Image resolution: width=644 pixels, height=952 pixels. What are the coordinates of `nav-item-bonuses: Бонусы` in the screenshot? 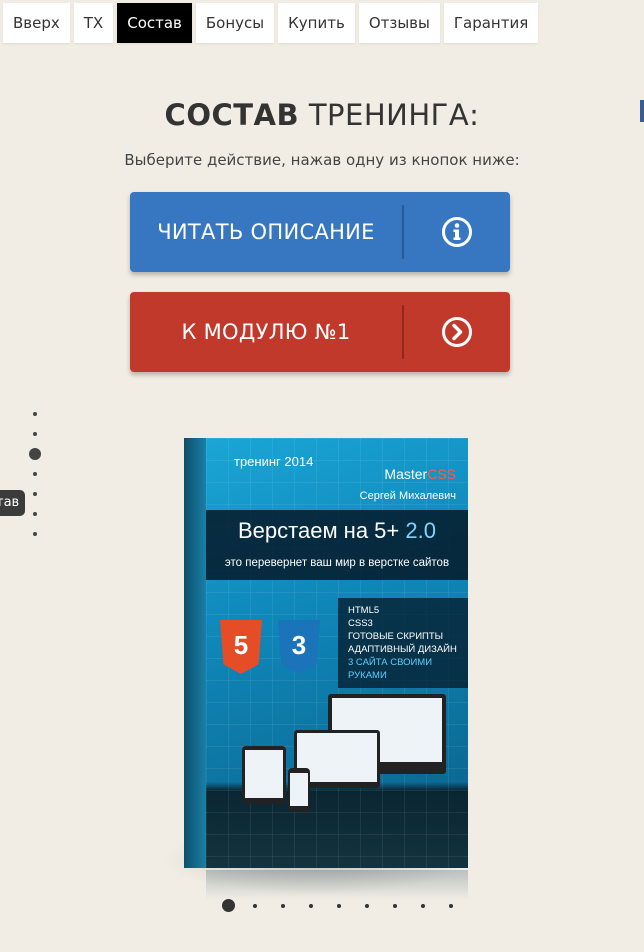 It's located at (235, 23).